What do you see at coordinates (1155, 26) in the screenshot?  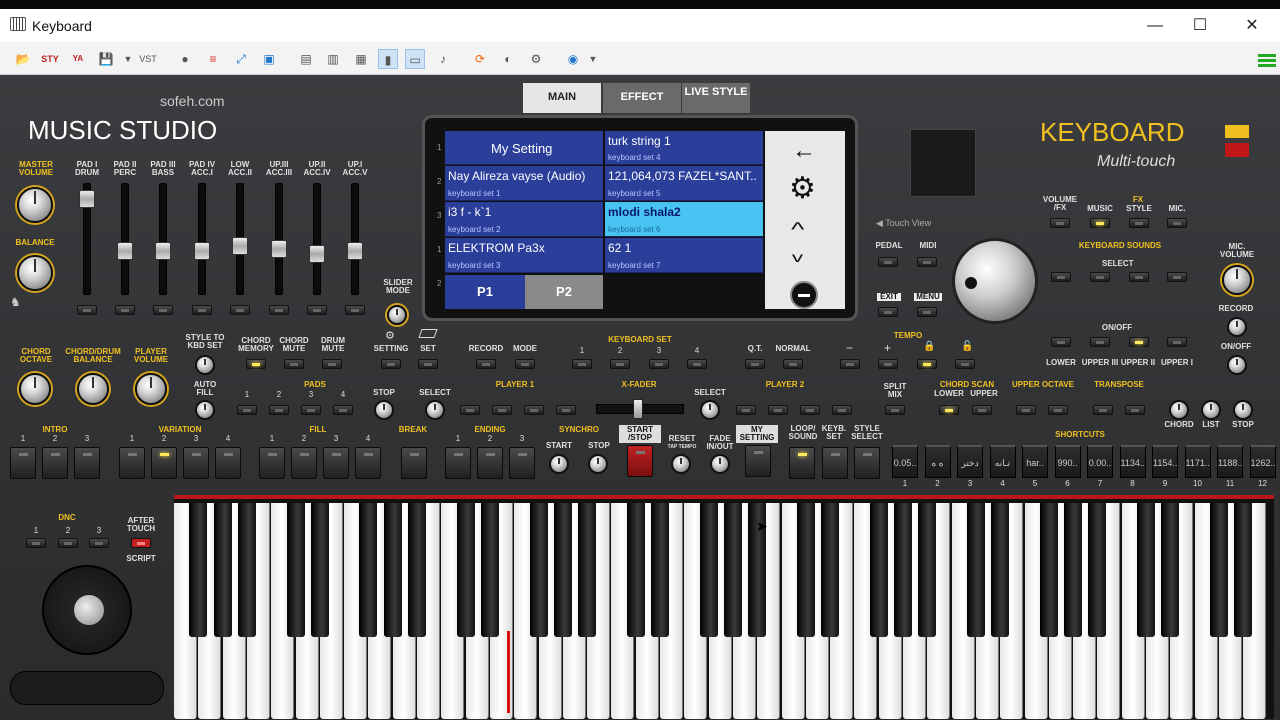 I see `minimize-button: —` at bounding box center [1155, 26].